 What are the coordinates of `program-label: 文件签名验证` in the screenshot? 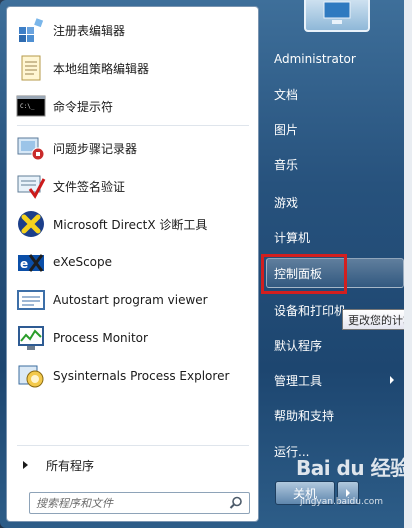 It's located at (89, 186).